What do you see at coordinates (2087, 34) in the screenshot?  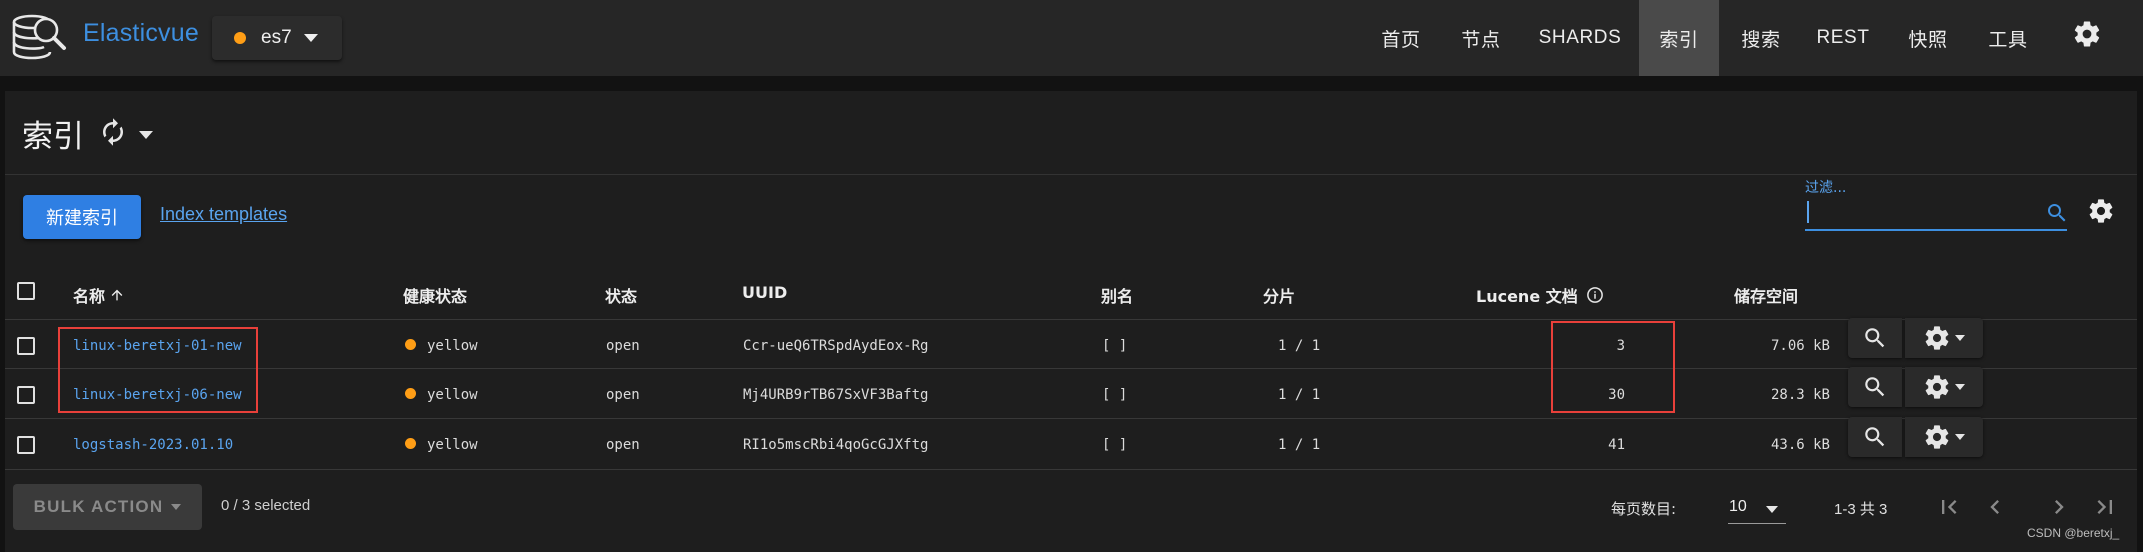 I see `settings-gear-icon` at bounding box center [2087, 34].